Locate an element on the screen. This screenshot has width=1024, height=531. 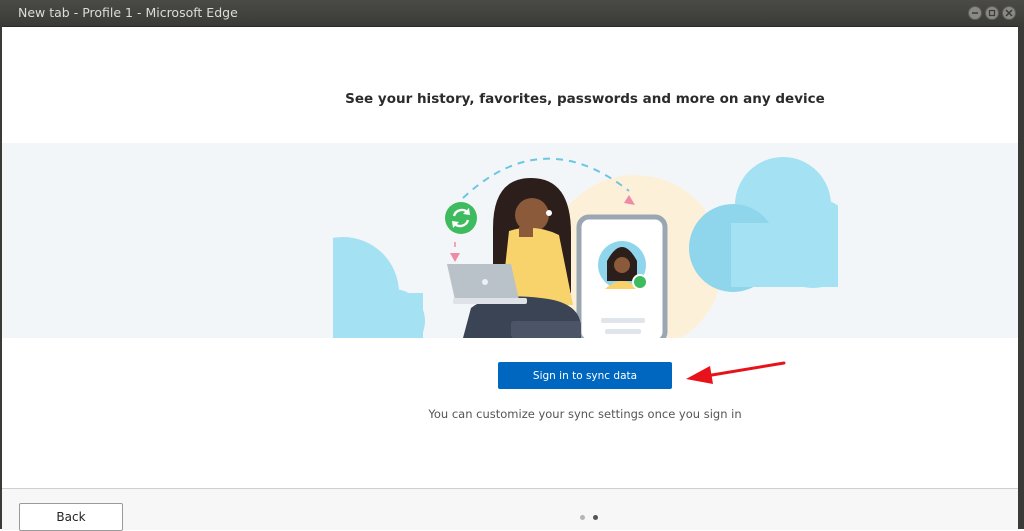
window-title: New tab - Profile 1 - Microsoft Edge is located at coordinates (128, 12).